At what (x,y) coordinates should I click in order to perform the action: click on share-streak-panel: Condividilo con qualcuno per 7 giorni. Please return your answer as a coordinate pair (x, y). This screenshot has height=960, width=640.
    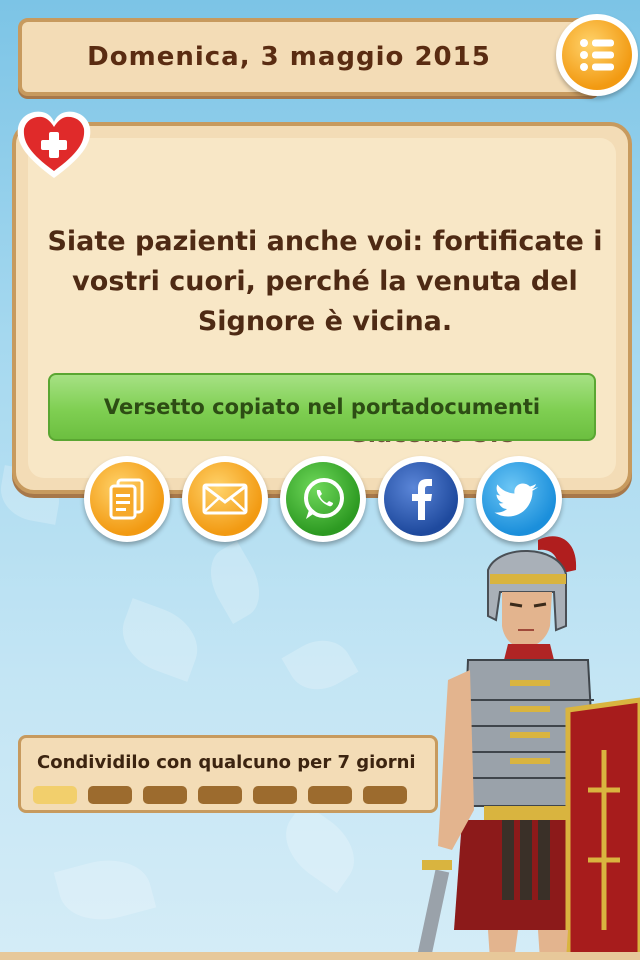
    Looking at the image, I should click on (228, 774).